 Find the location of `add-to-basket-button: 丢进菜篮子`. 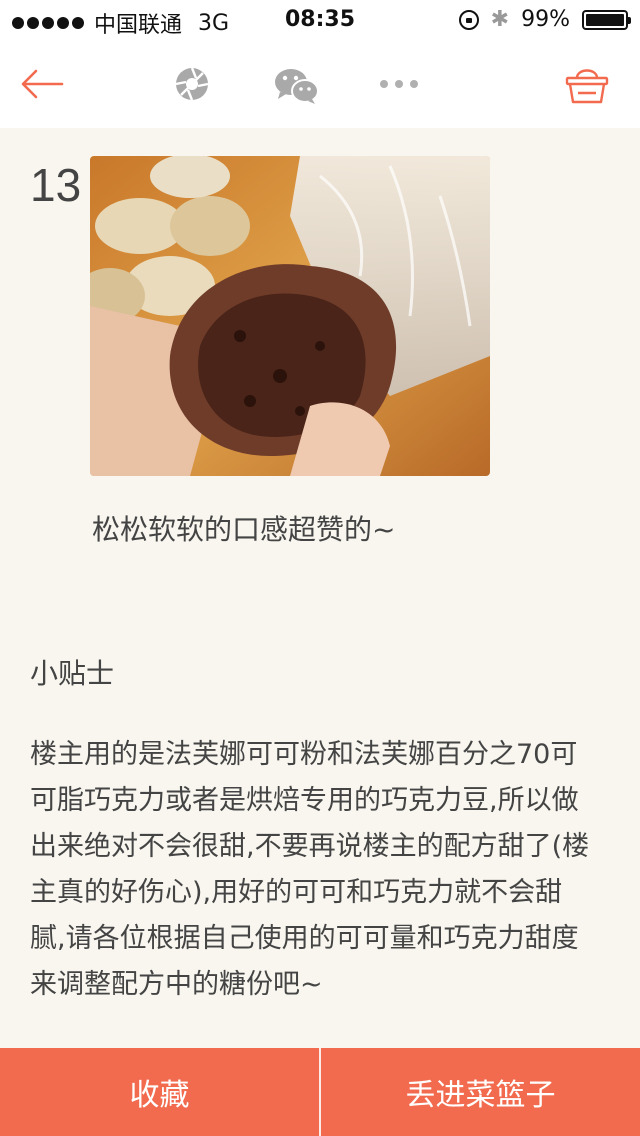

add-to-basket-button: 丢进菜篮子 is located at coordinates (480, 1092).